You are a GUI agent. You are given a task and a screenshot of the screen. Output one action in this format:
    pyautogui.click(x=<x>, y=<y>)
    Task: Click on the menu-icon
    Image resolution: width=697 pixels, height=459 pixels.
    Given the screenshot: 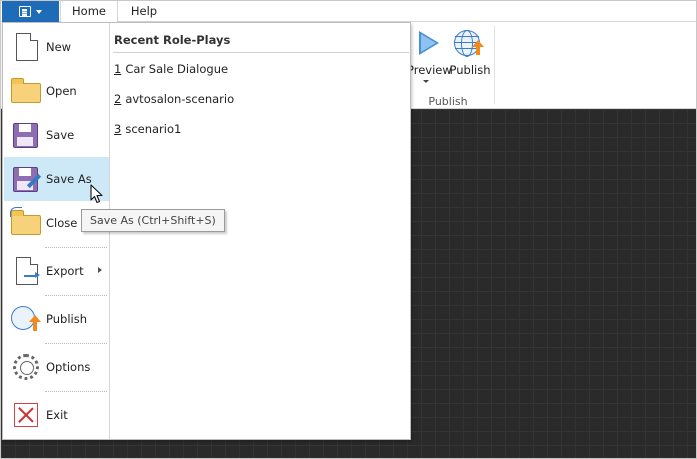 What is the action you would take?
    pyautogui.click(x=25, y=11)
    